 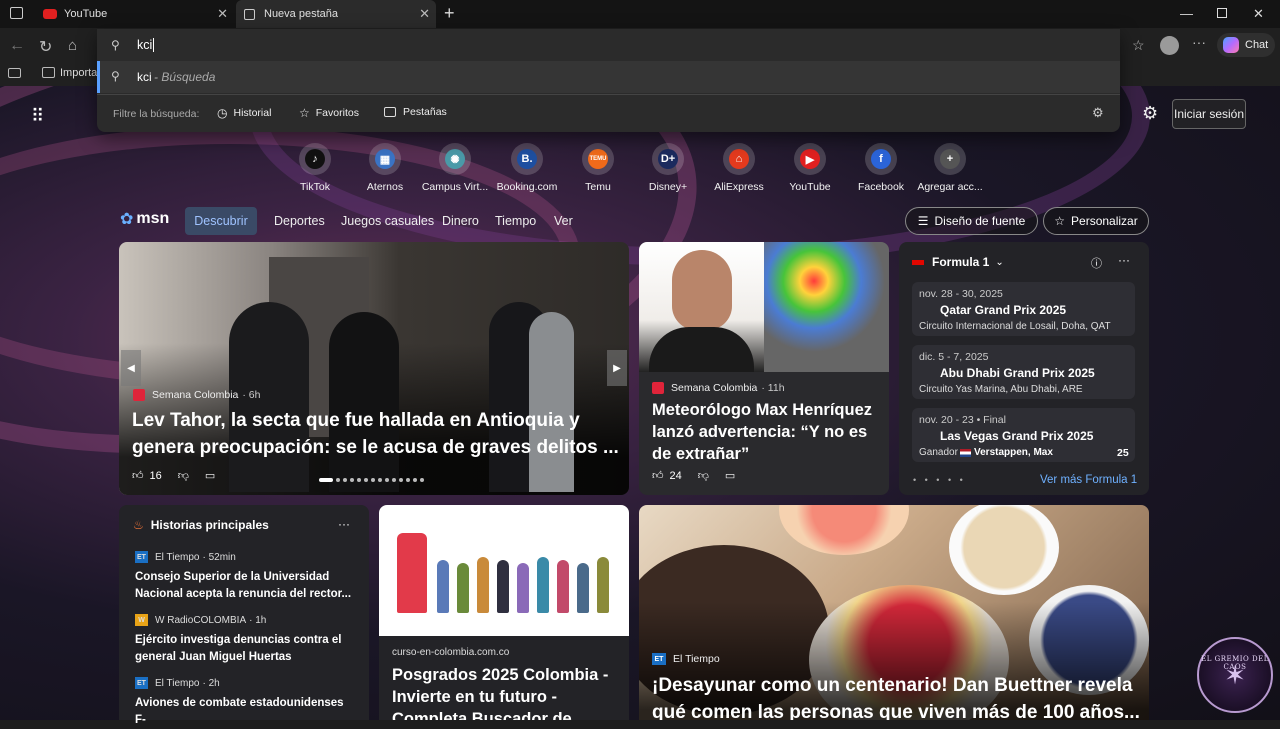 What do you see at coordinates (918, 262) in the screenshot?
I see `f1-logo-icon` at bounding box center [918, 262].